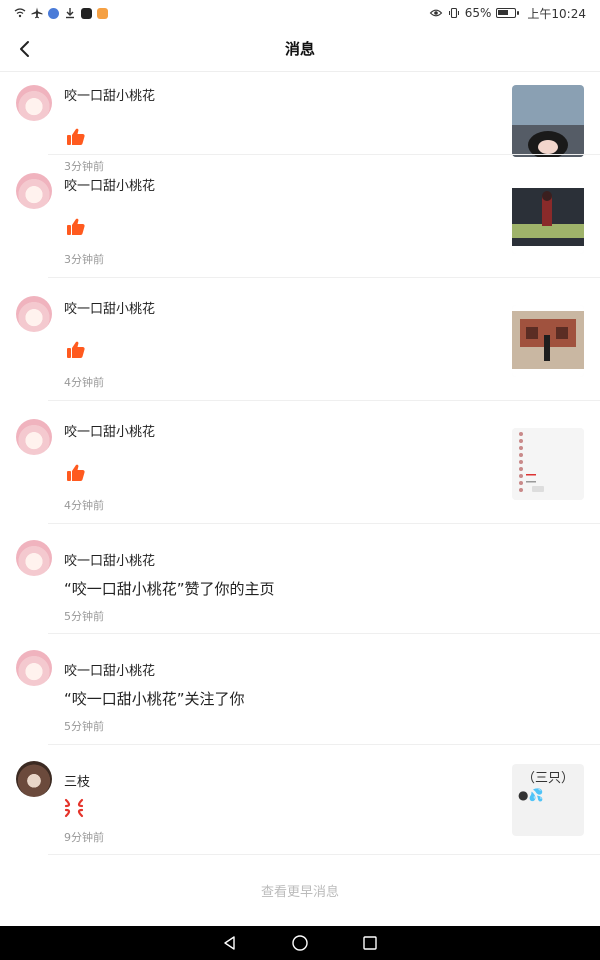  I want to click on screenshot-list-thumbnail, so click(548, 464).